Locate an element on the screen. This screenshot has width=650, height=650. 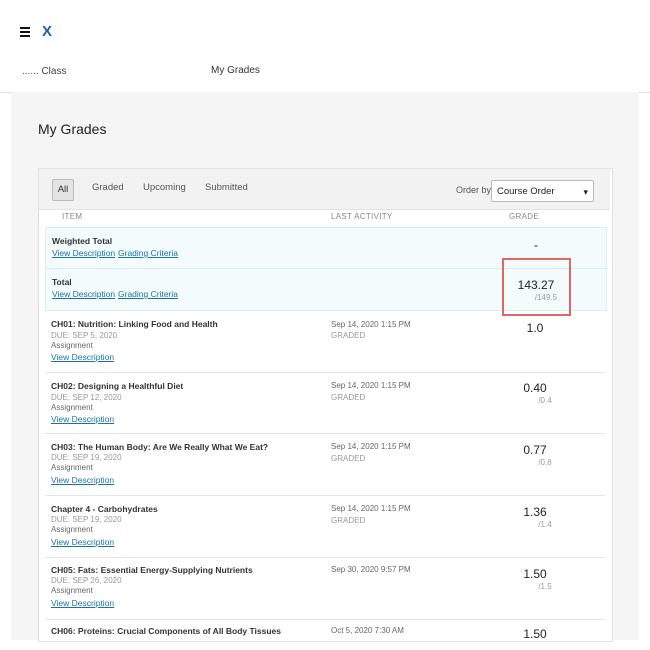
last-activity: Sep 30, 2020 9:57 PM is located at coordinates (371, 569).